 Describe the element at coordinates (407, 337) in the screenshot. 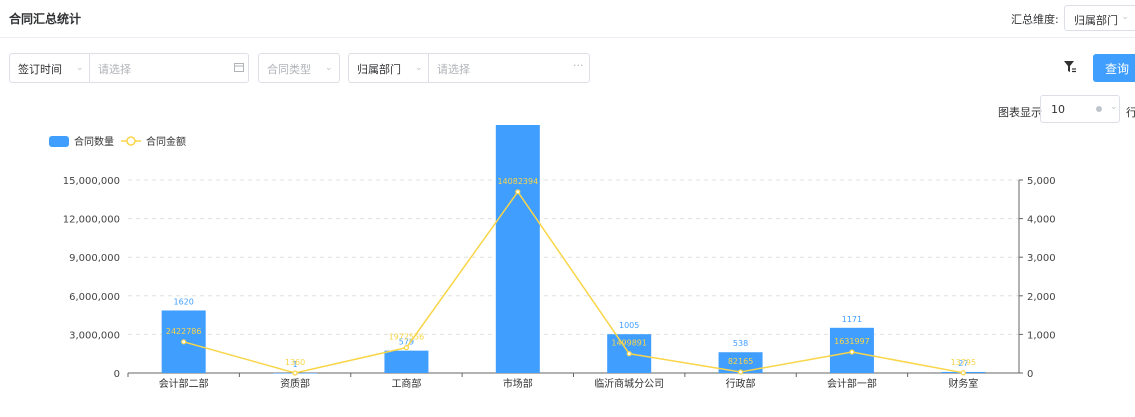

I see `amount-data-label: 1972556` at that location.